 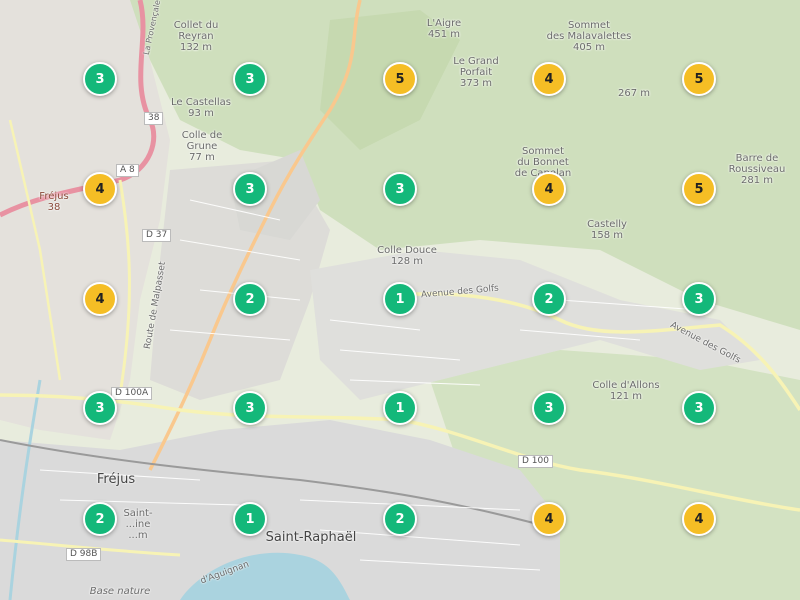 What do you see at coordinates (444, 29) in the screenshot?
I see `place-label-l-aigre: L'Aigre 451 m` at bounding box center [444, 29].